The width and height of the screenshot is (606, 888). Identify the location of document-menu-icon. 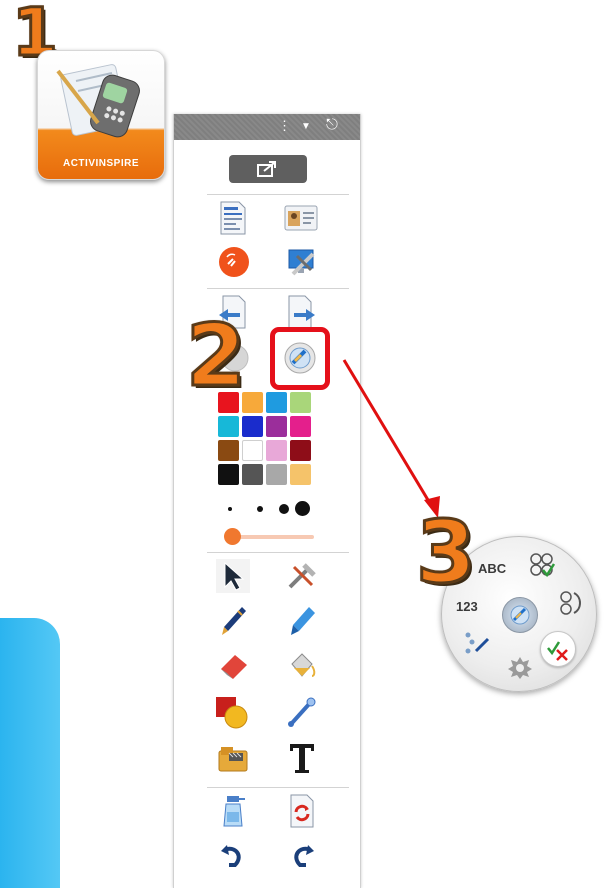
(233, 218).